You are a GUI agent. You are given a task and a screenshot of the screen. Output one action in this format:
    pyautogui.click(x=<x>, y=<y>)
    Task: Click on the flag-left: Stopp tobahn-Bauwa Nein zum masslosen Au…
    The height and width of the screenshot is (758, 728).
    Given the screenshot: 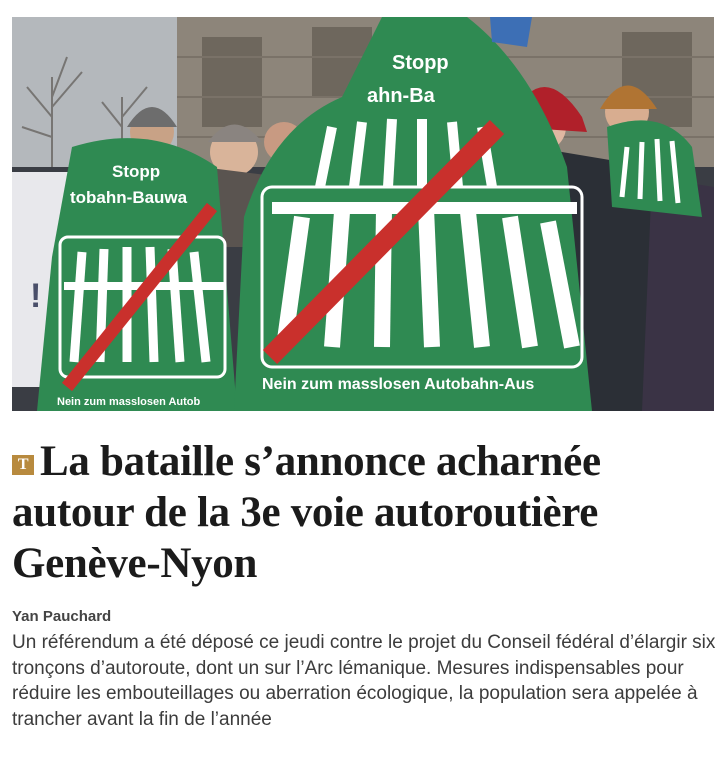 What is the action you would take?
    pyautogui.click(x=137, y=274)
    